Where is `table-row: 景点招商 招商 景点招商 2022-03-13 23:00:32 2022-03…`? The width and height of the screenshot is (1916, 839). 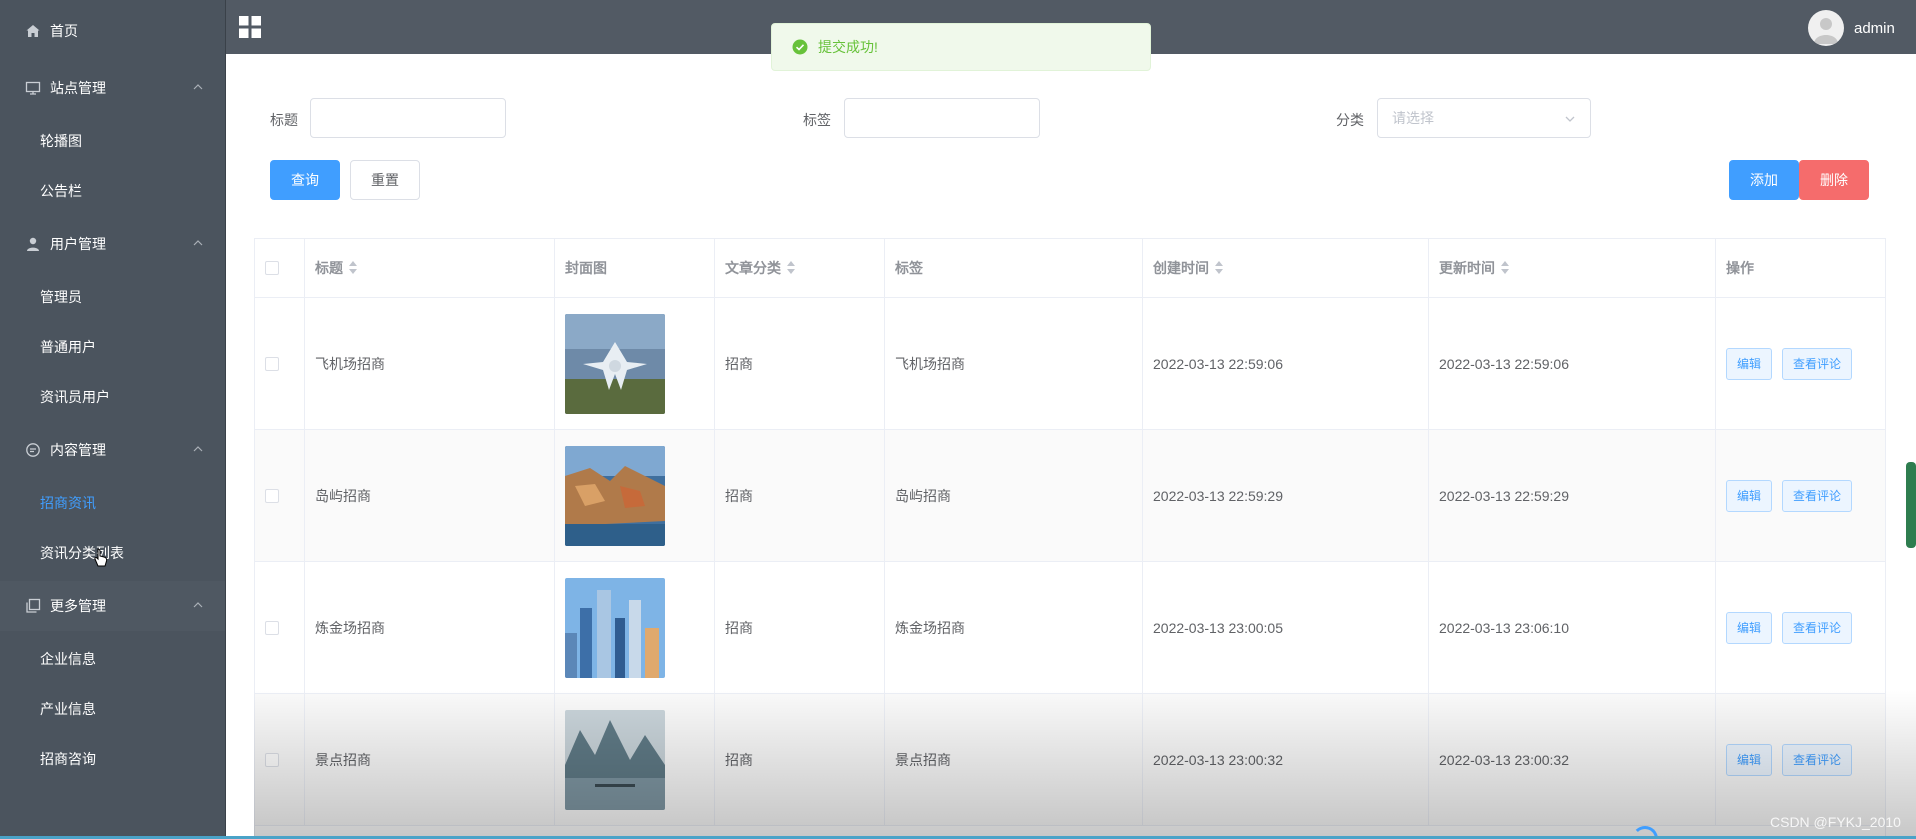 table-row: 景点招商 招商 景点招商 2022-03-13 23:00:32 2022-03… is located at coordinates (1070, 760).